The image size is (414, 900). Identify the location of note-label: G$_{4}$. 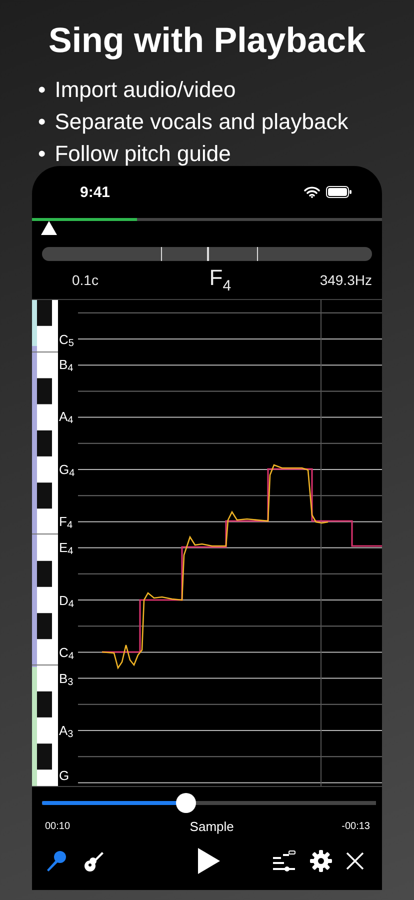
(67, 470).